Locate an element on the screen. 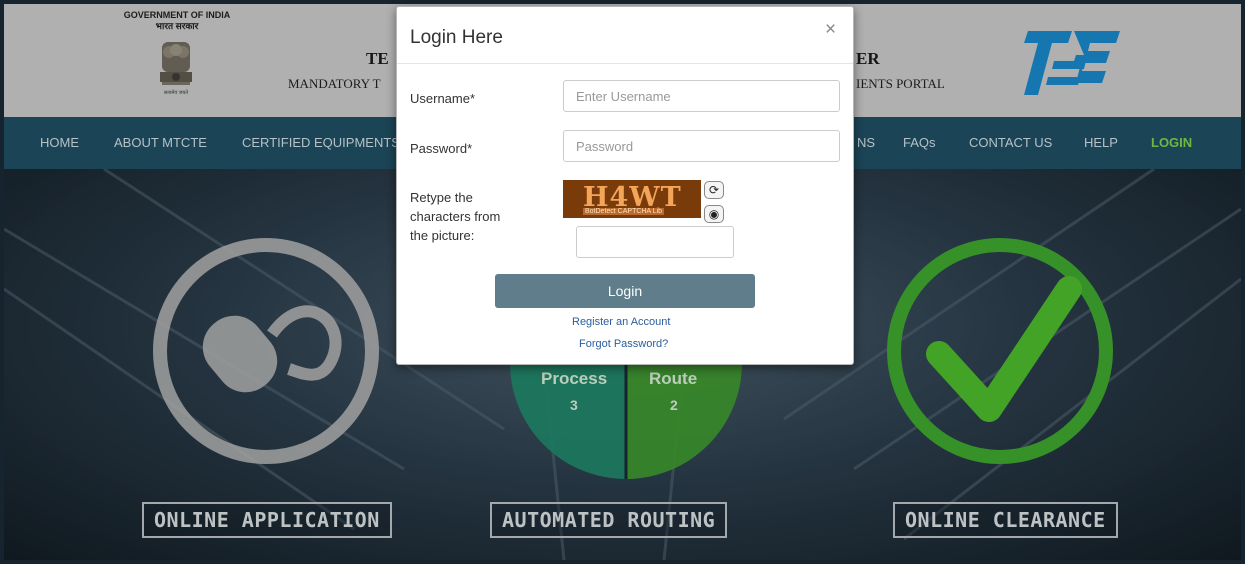 The width and height of the screenshot is (1245, 564). username-label: Username* is located at coordinates (443, 98).